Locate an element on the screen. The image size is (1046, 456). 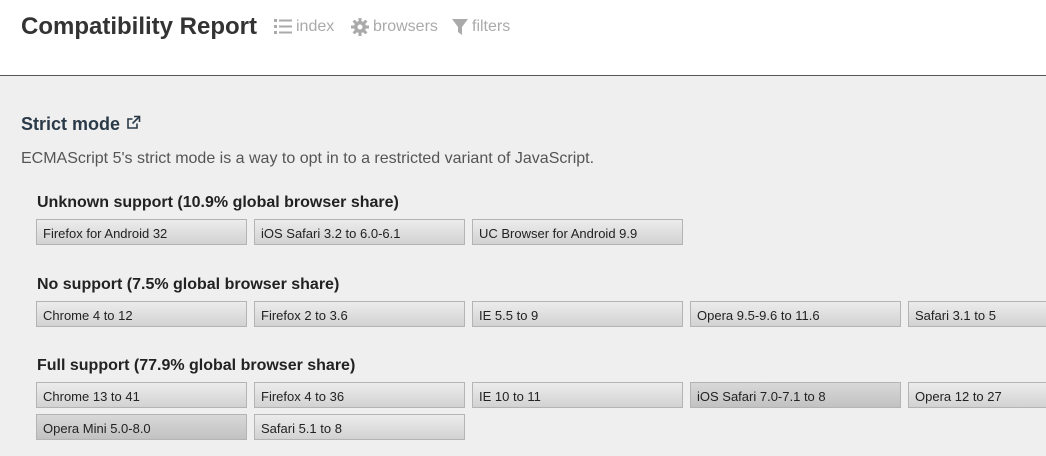
nav-filters-label: filters is located at coordinates (491, 26).